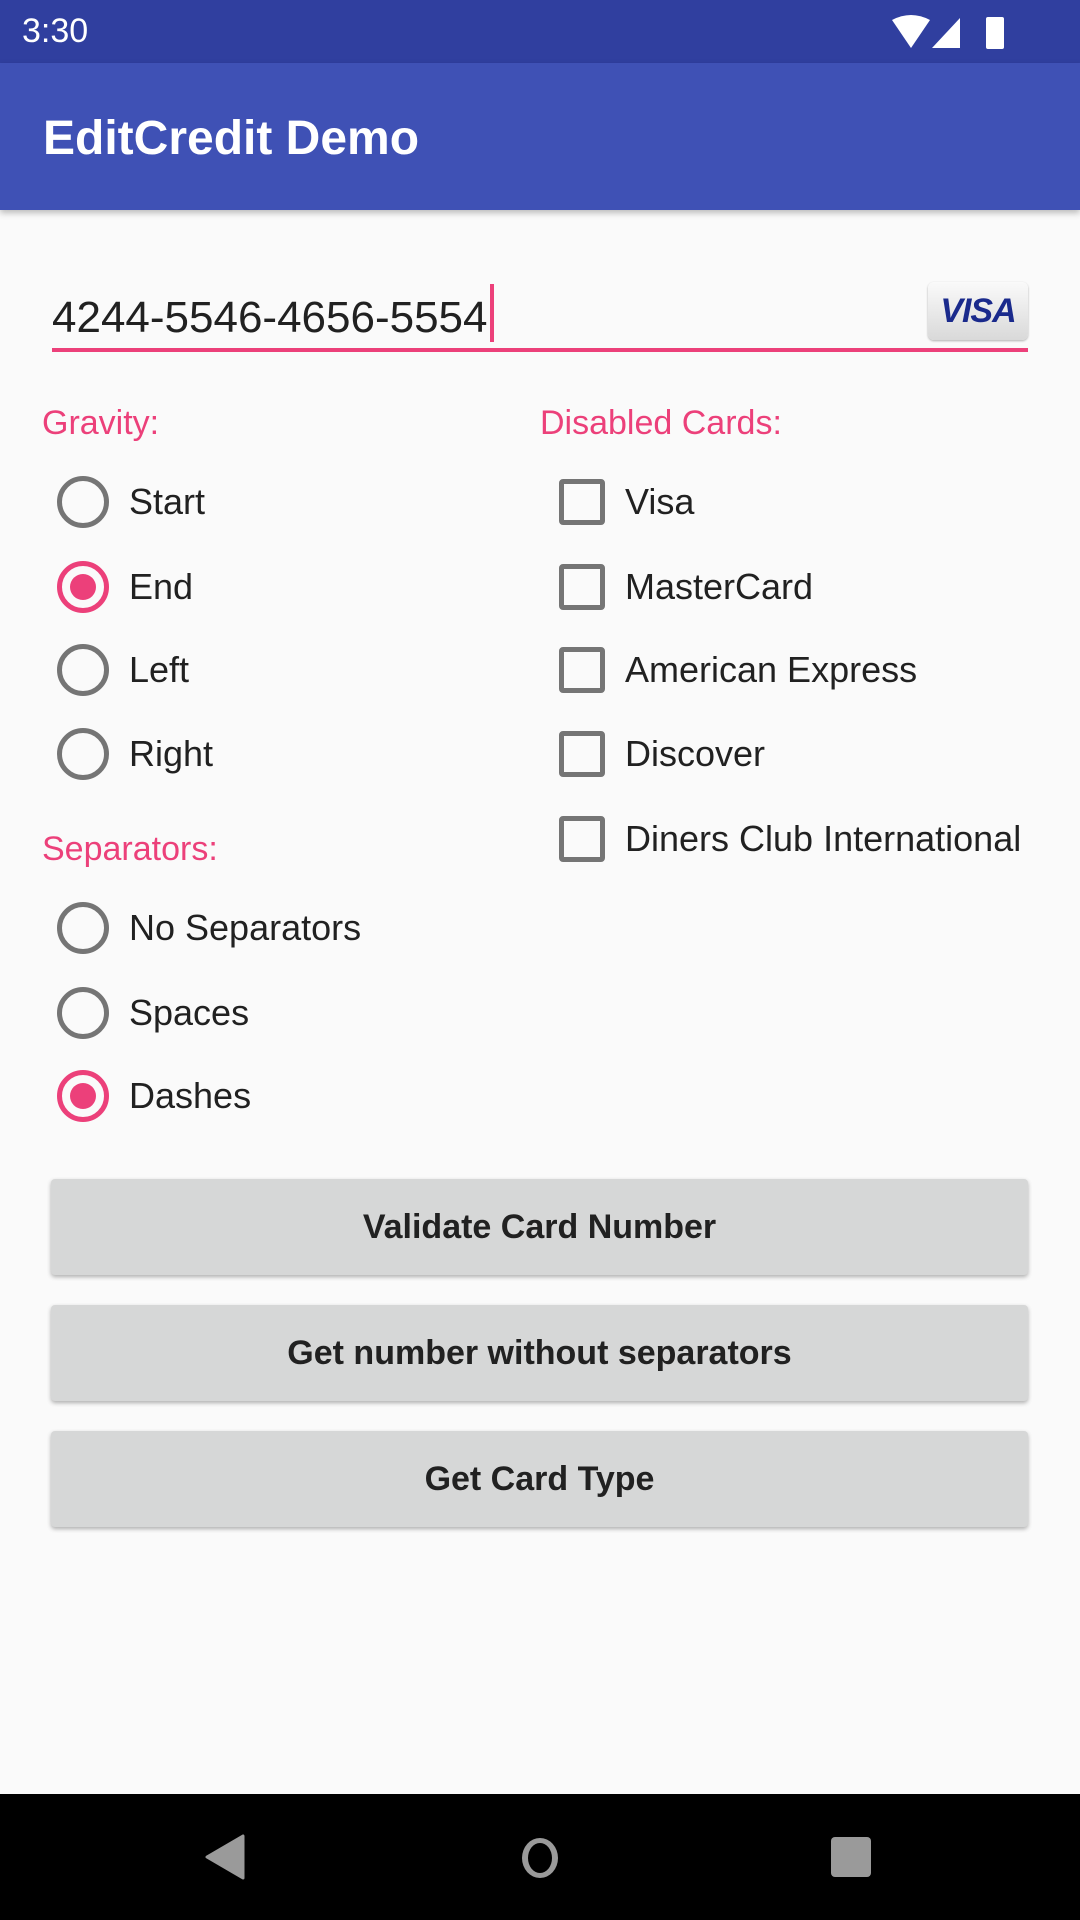  I want to click on recents-icon, so click(851, 1857).